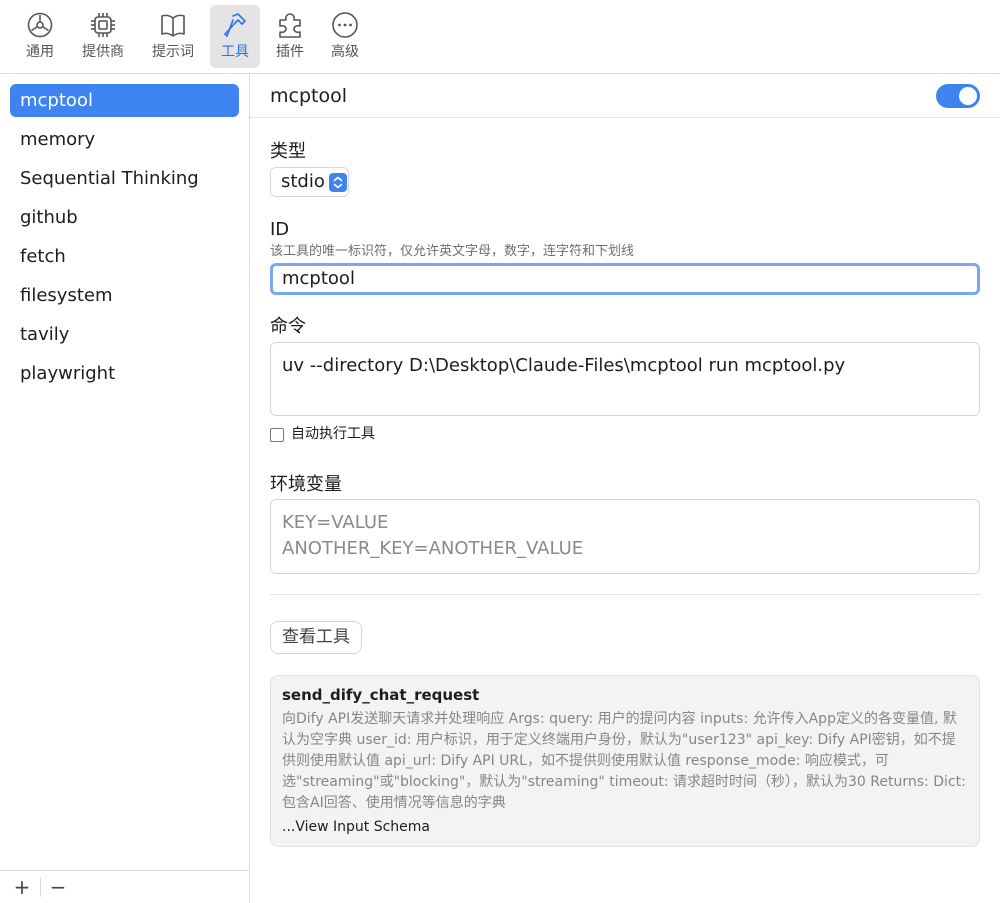 This screenshot has height=903, width=1000. I want to click on tab-prompts: 提示词, so click(173, 36).